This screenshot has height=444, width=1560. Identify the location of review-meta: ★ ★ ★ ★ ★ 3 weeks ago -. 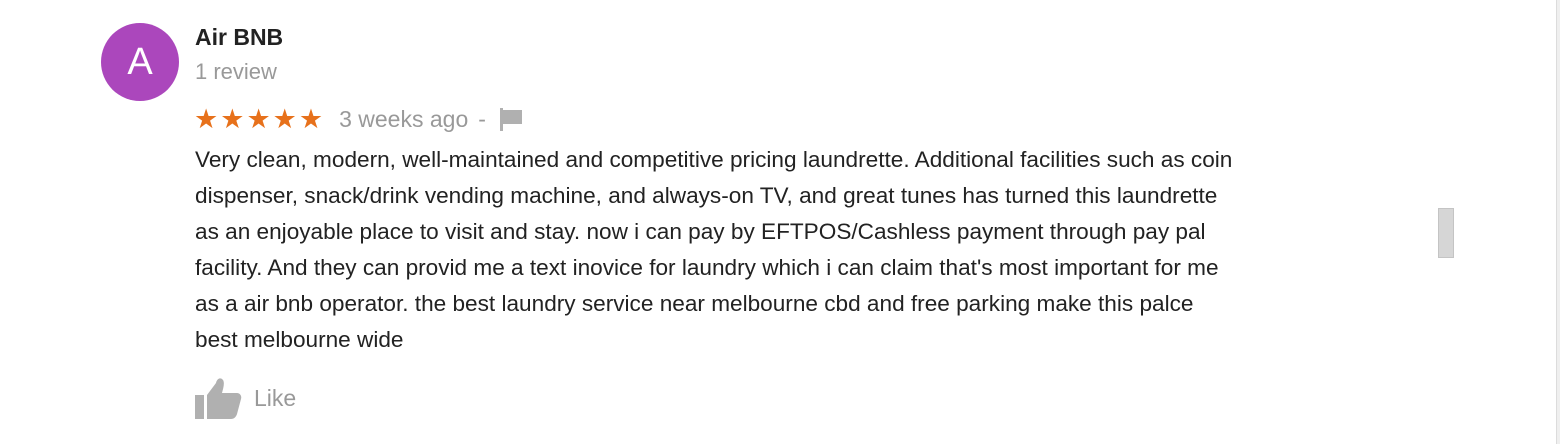
(359, 119).